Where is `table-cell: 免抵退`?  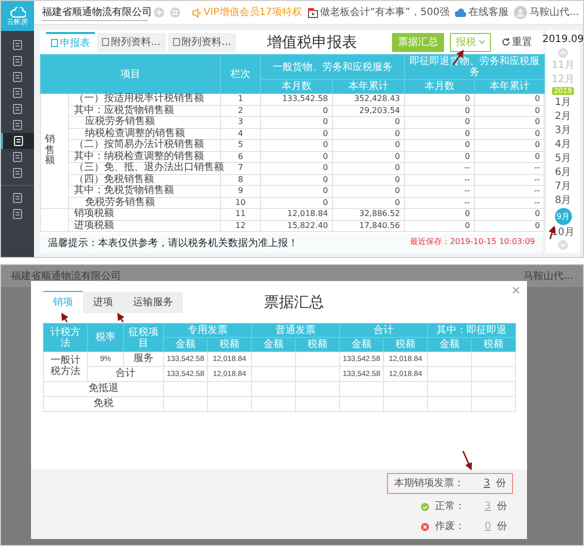
table-cell: 免抵退 is located at coordinates (104, 389).